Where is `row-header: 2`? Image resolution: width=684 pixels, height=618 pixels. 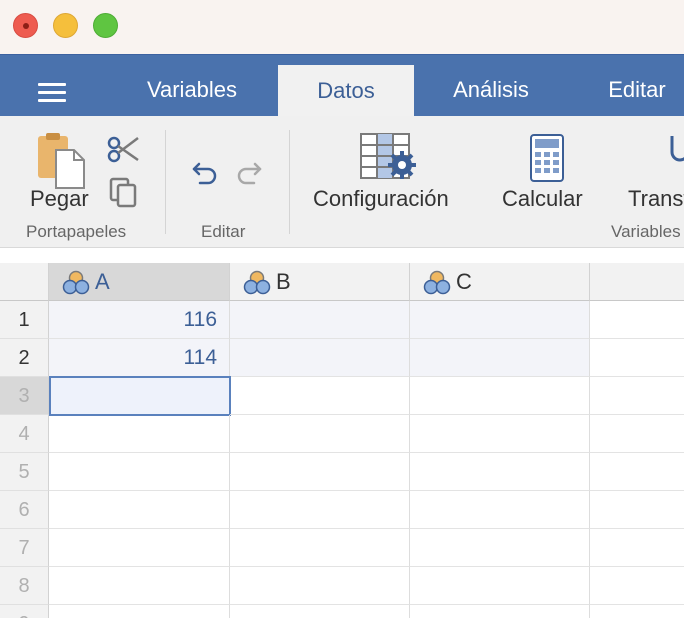
row-header: 2 is located at coordinates (24, 358).